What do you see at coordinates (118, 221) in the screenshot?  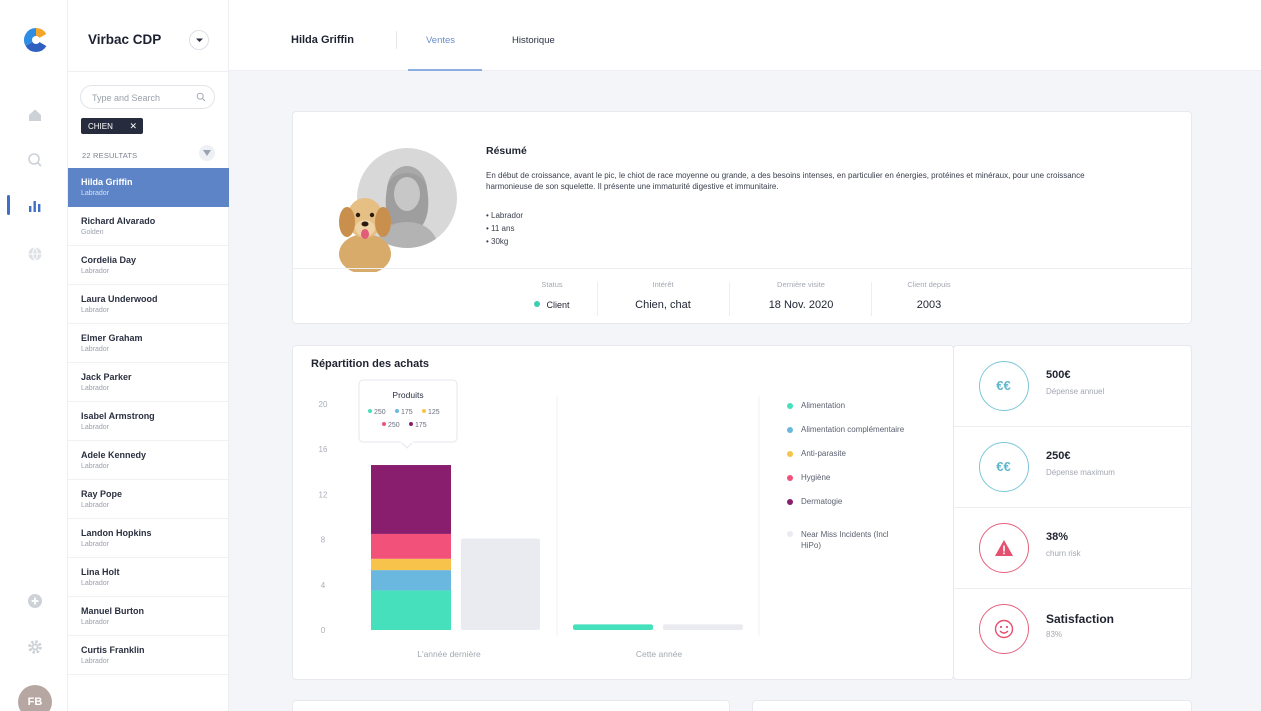 I see `customer-name: Richard Alvarado` at bounding box center [118, 221].